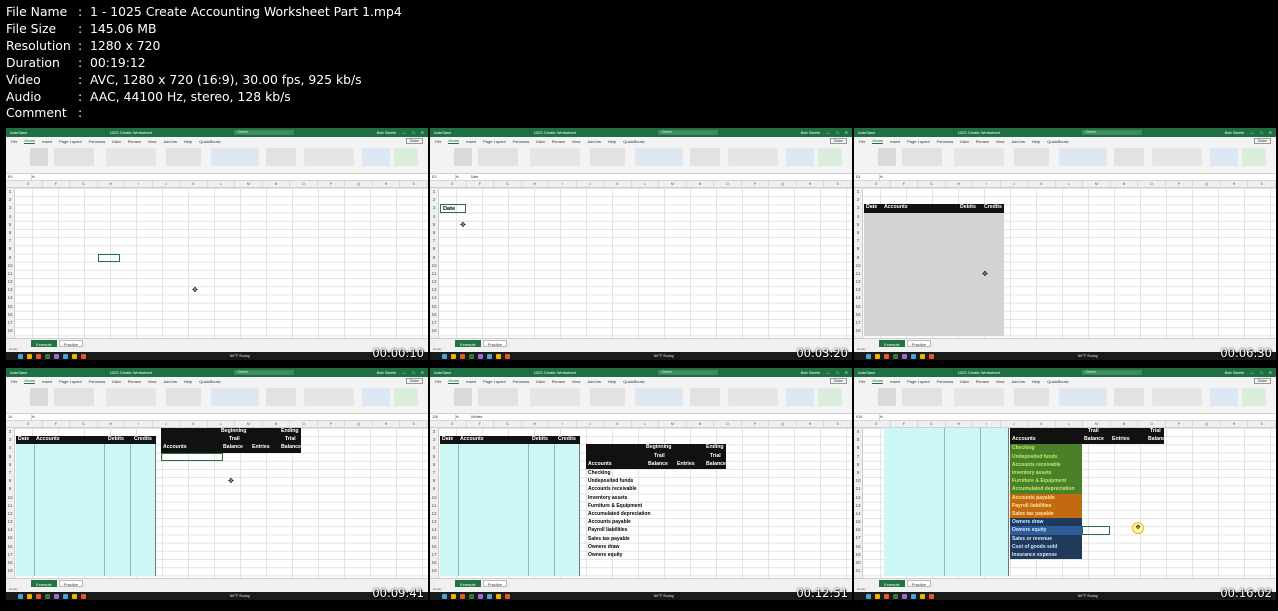 The height and width of the screenshot is (611, 1278). I want to click on account-row: Owners equity, so click(636, 555).